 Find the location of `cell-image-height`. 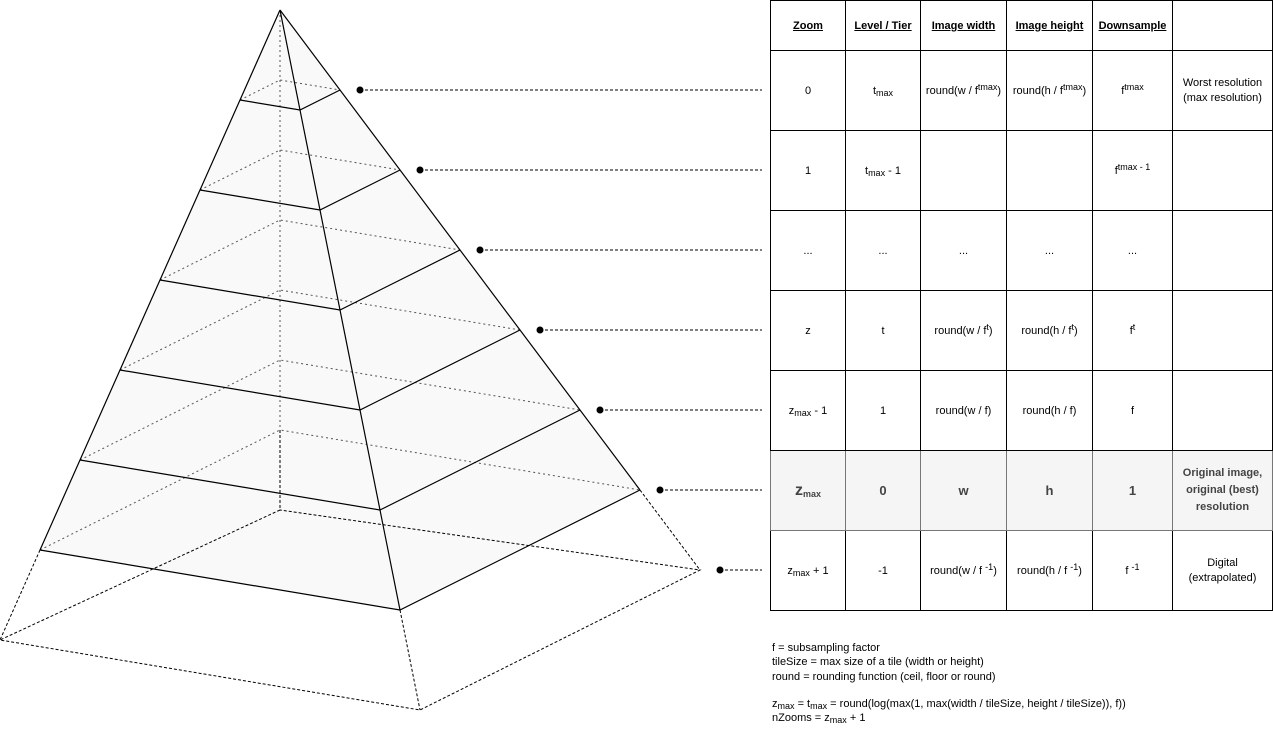

cell-image-height is located at coordinates (1049, 170).